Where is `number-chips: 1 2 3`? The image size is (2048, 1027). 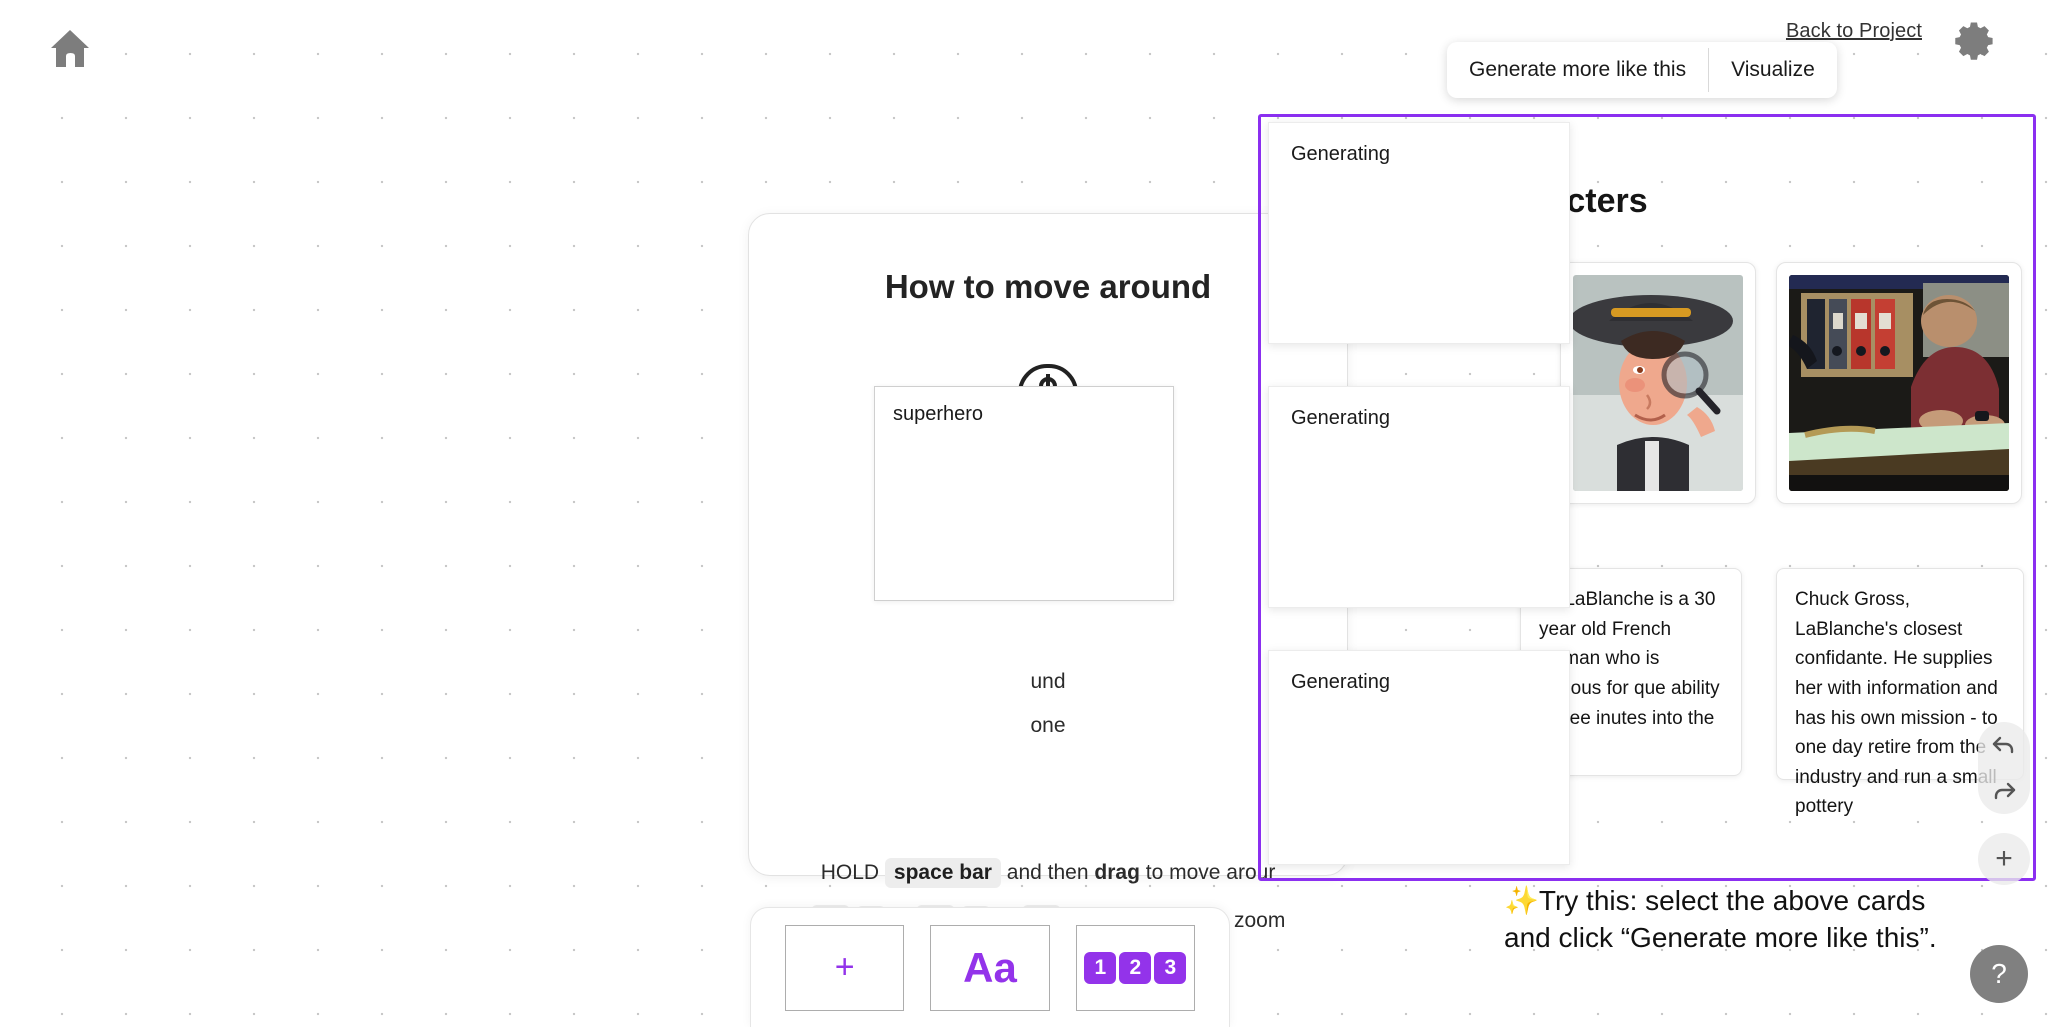
number-chips: 1 2 3 is located at coordinates (1135, 967).